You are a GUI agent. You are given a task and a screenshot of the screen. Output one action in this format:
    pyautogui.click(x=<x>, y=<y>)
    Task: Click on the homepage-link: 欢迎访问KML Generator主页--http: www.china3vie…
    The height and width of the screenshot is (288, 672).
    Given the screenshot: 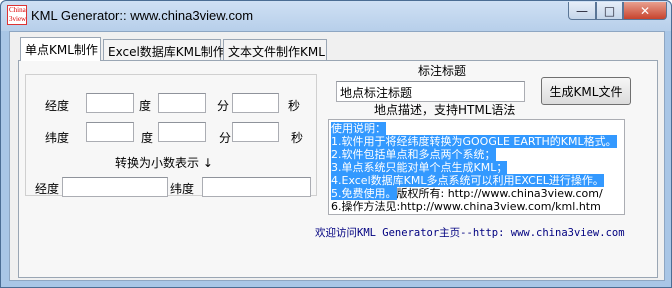 What is the action you would take?
    pyautogui.click(x=470, y=232)
    